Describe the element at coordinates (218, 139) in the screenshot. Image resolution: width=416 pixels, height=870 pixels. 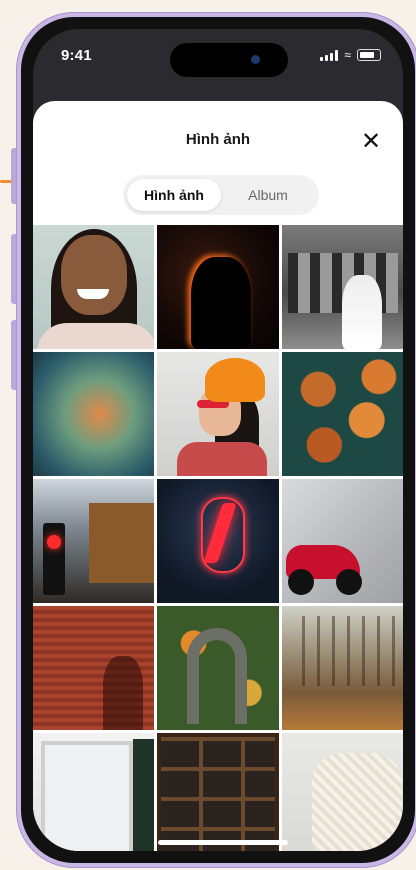
I see `sheet-title: Hình ảnh` at that location.